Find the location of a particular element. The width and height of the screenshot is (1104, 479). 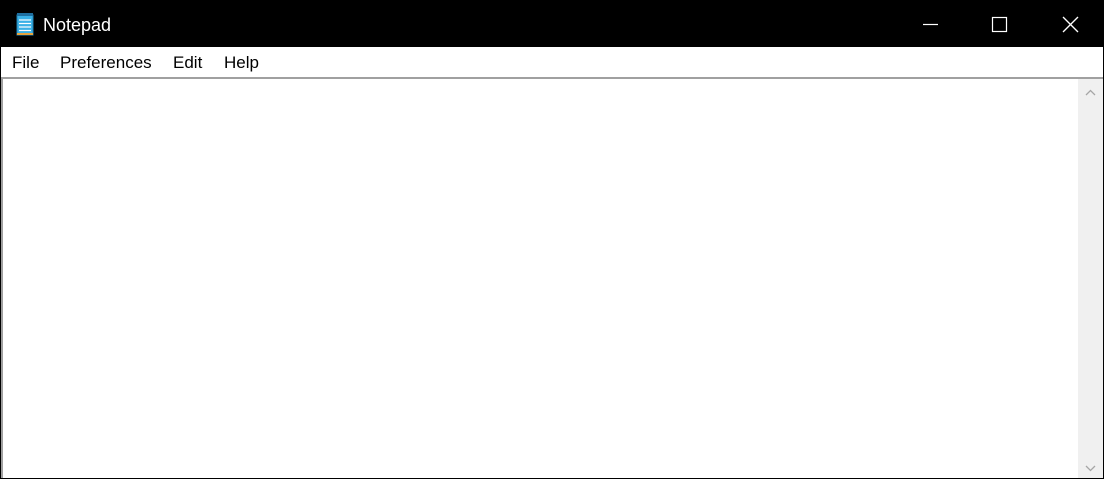

notepad-icon is located at coordinates (25, 24).